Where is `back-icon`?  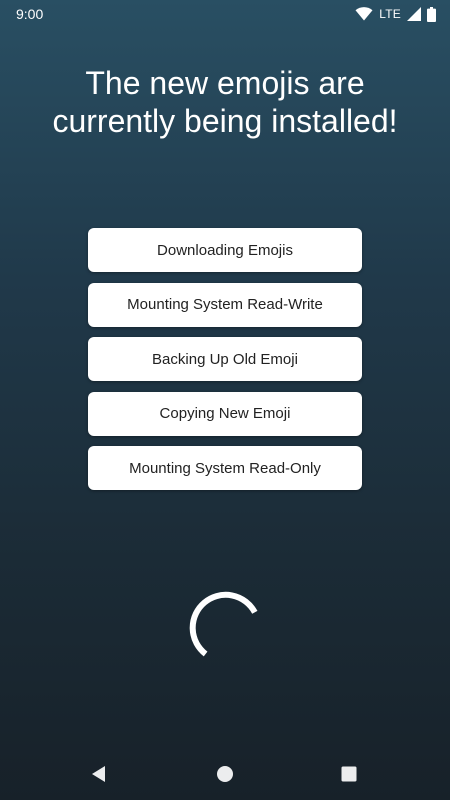
back-icon is located at coordinates (99, 774).